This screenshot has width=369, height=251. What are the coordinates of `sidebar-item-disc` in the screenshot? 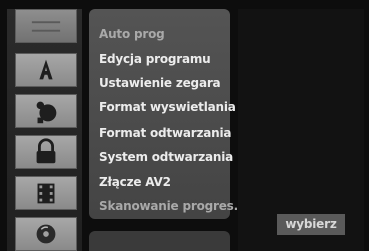 It's located at (46, 234).